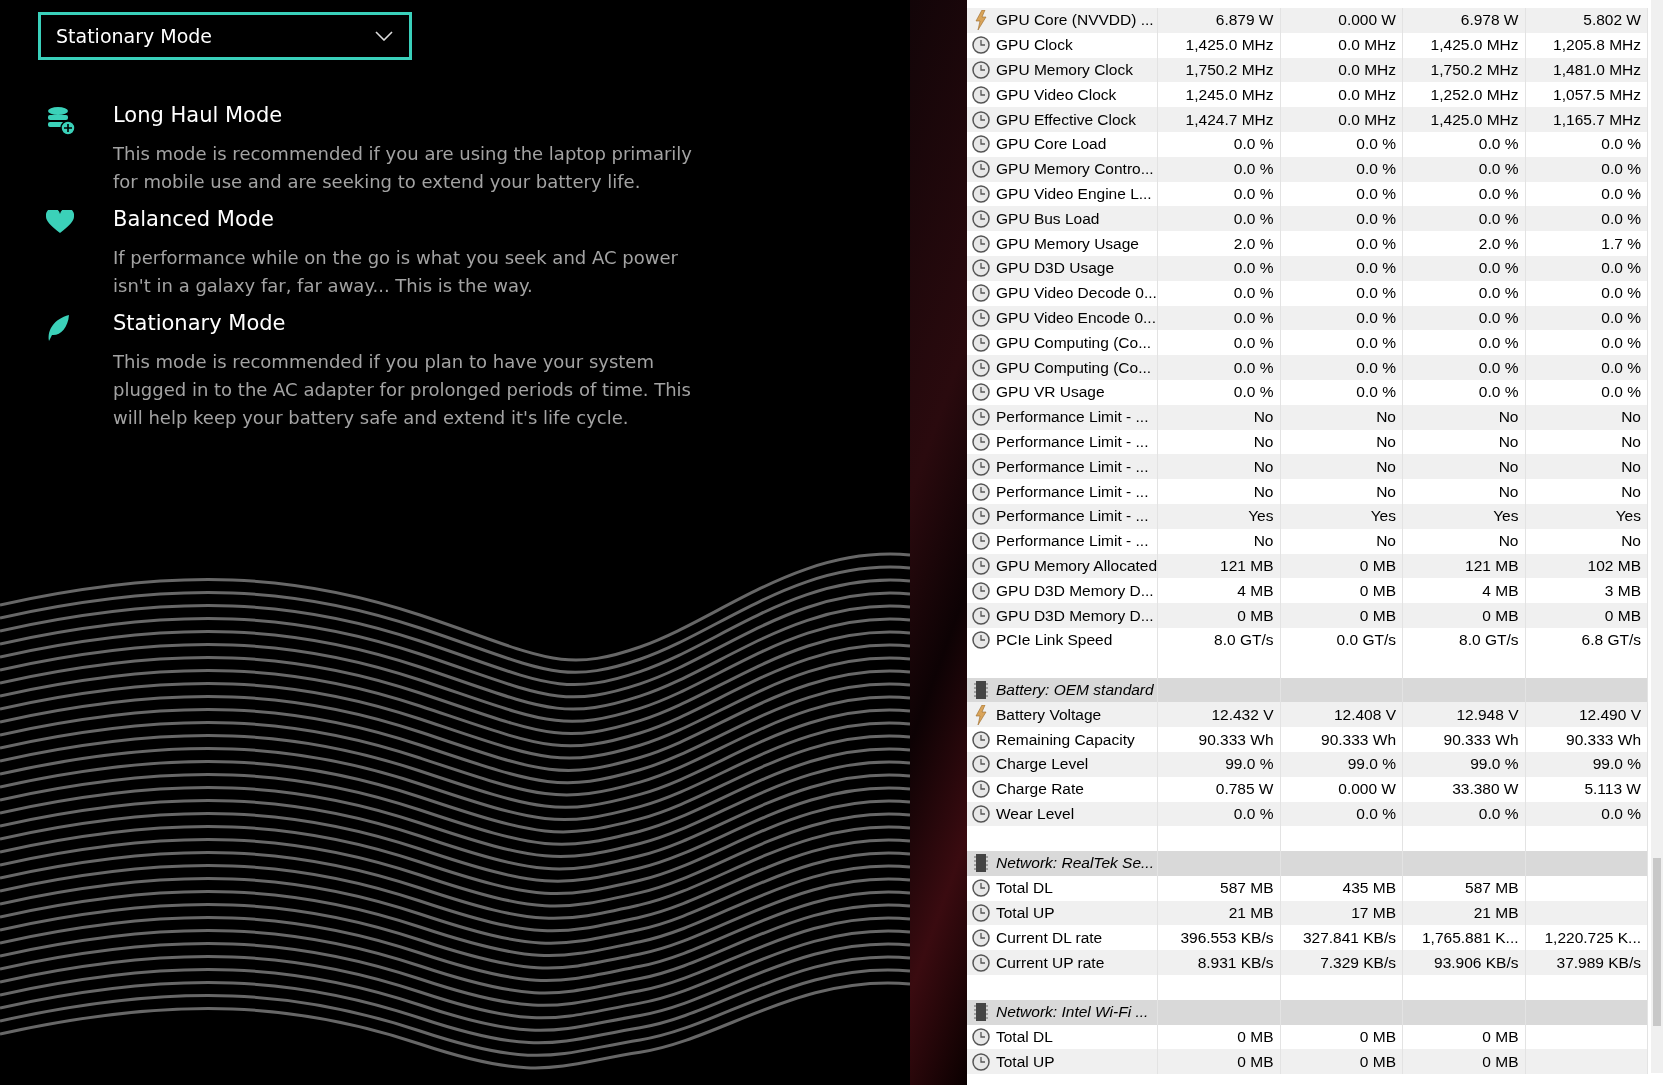 The height and width of the screenshot is (1085, 1663). I want to click on sensor-value: 17 MB, so click(1373, 913).